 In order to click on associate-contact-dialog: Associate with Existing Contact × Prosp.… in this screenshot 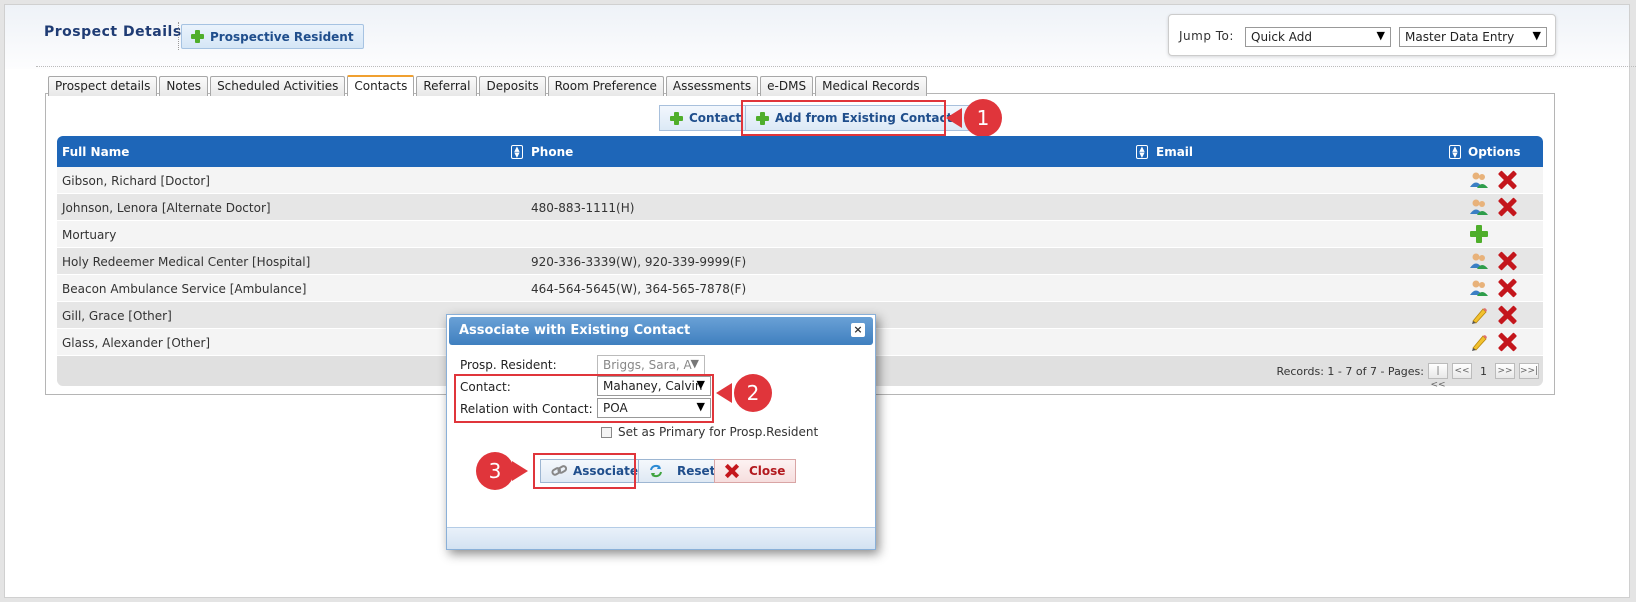, I will do `click(661, 432)`.